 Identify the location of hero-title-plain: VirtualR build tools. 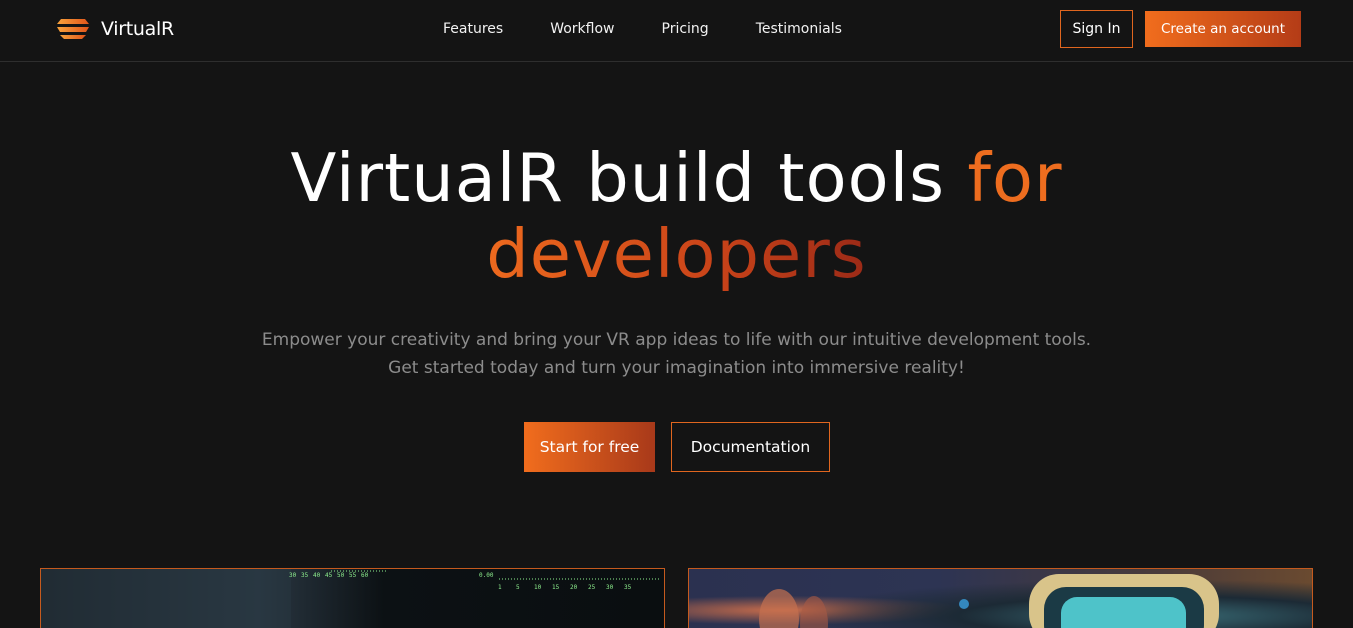
(629, 178).